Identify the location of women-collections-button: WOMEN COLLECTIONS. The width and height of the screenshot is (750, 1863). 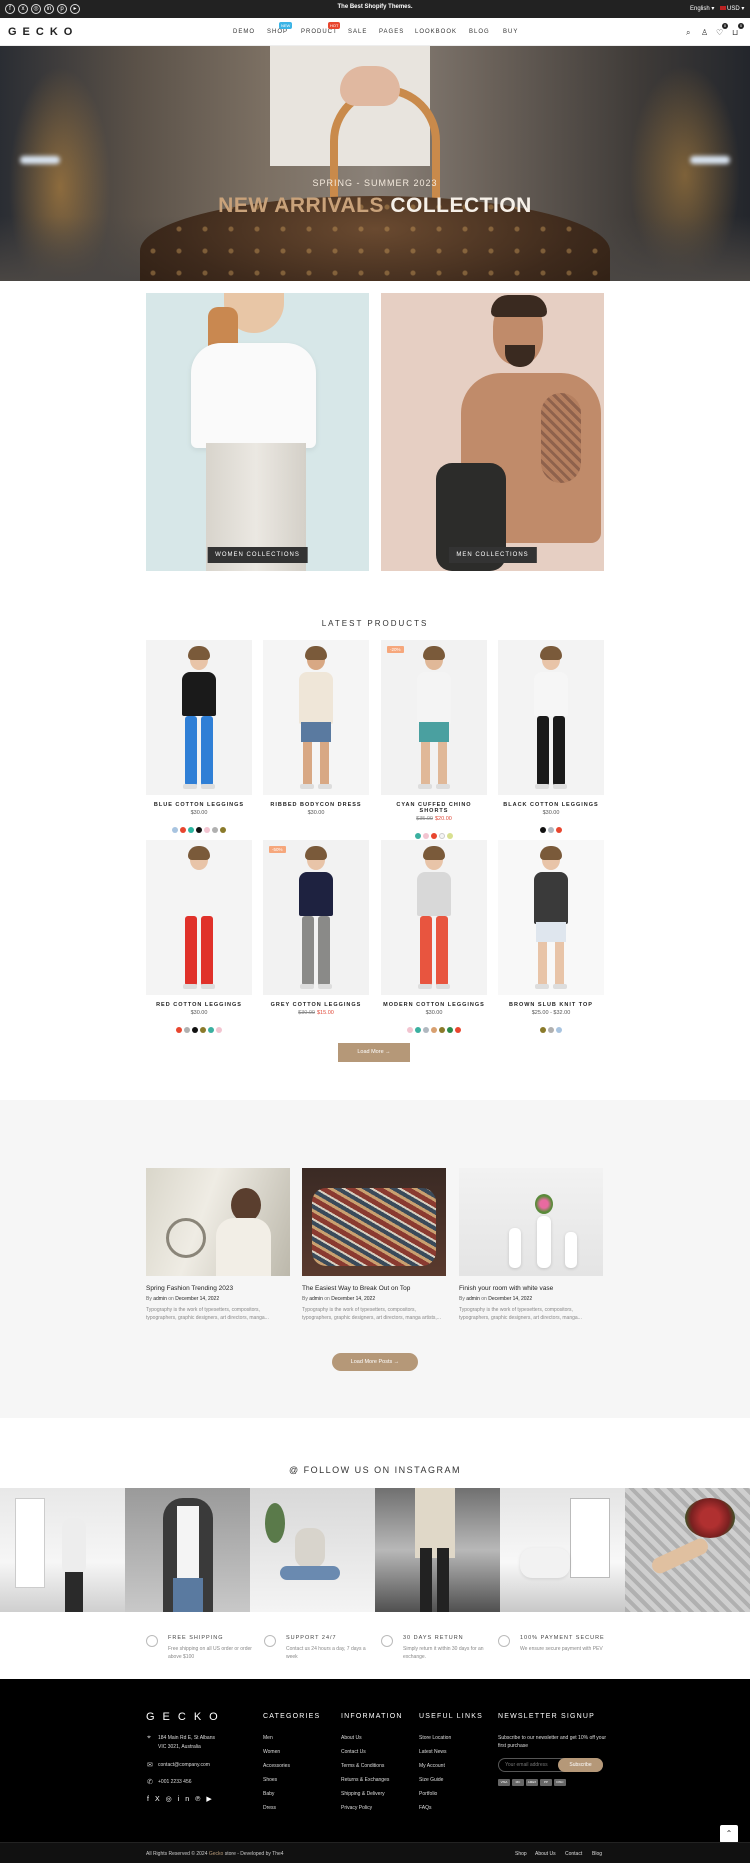
(257, 555).